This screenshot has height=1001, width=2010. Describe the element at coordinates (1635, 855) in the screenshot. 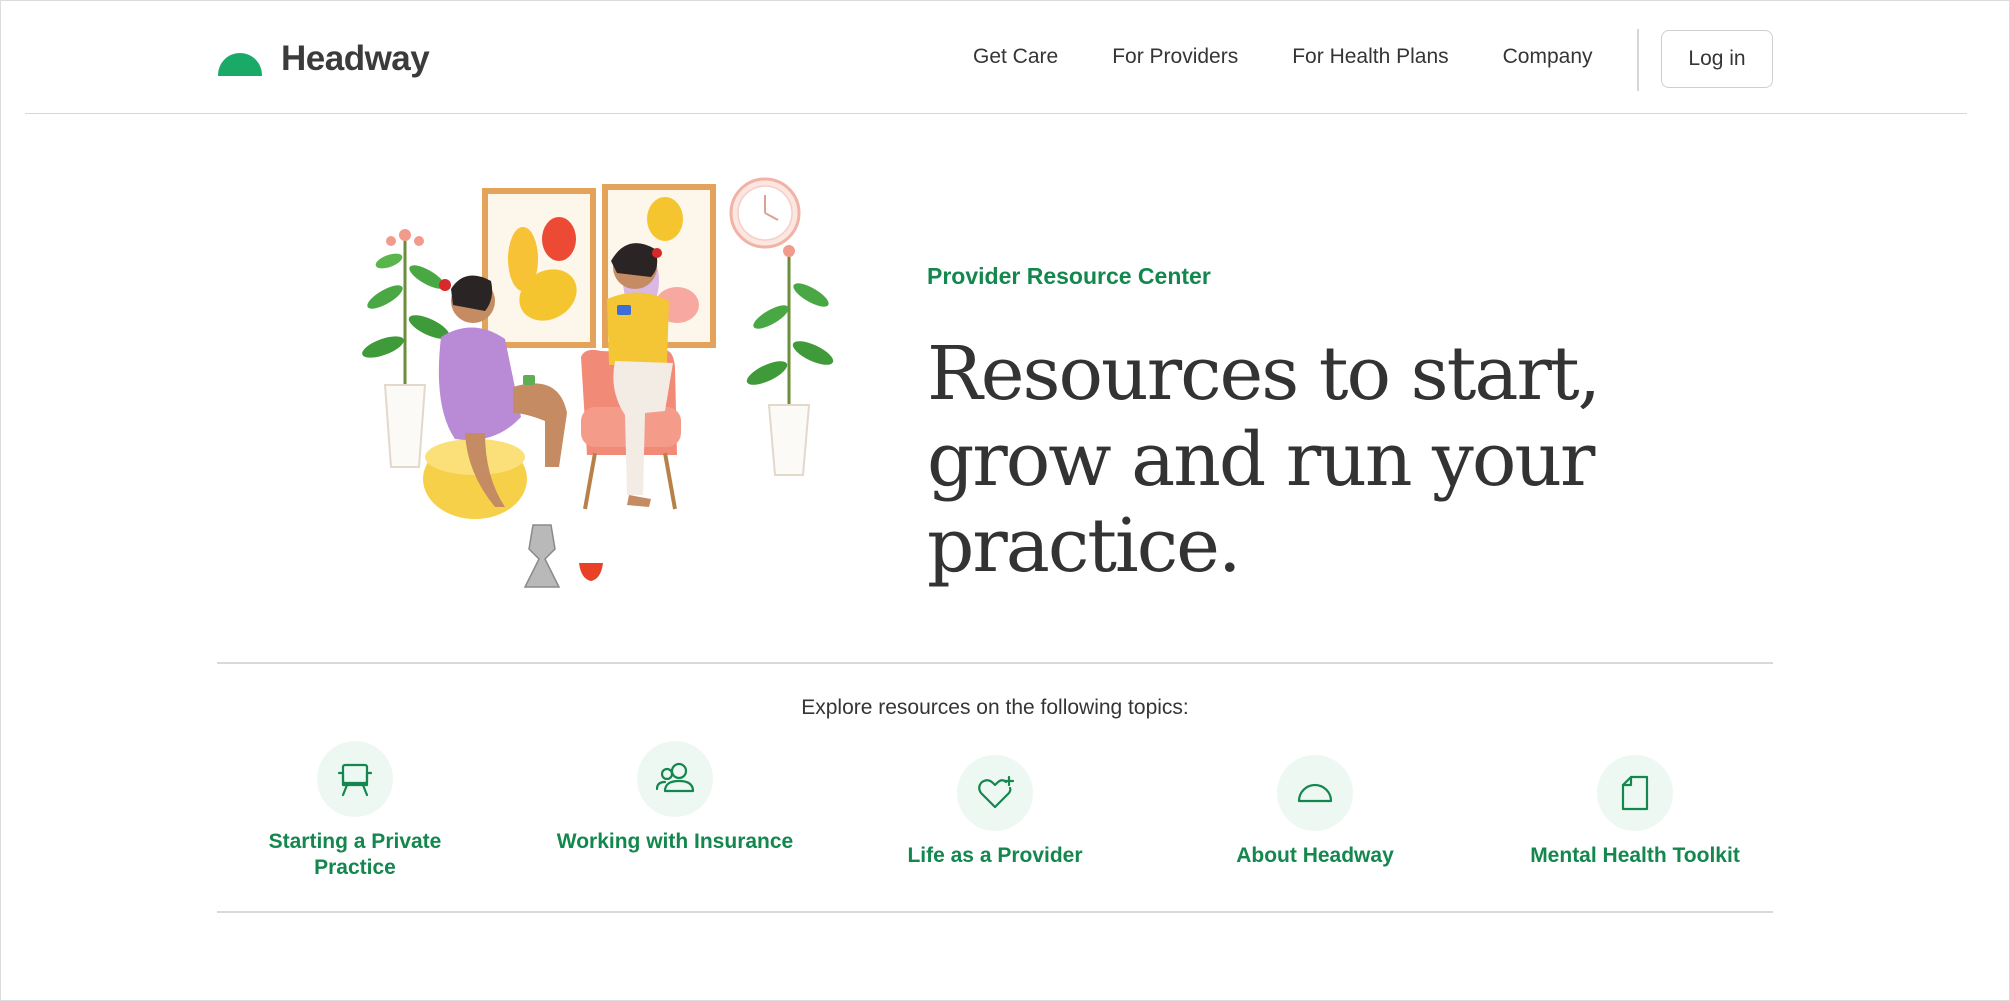

I see `topic-label: Mental Health Toolkit` at that location.